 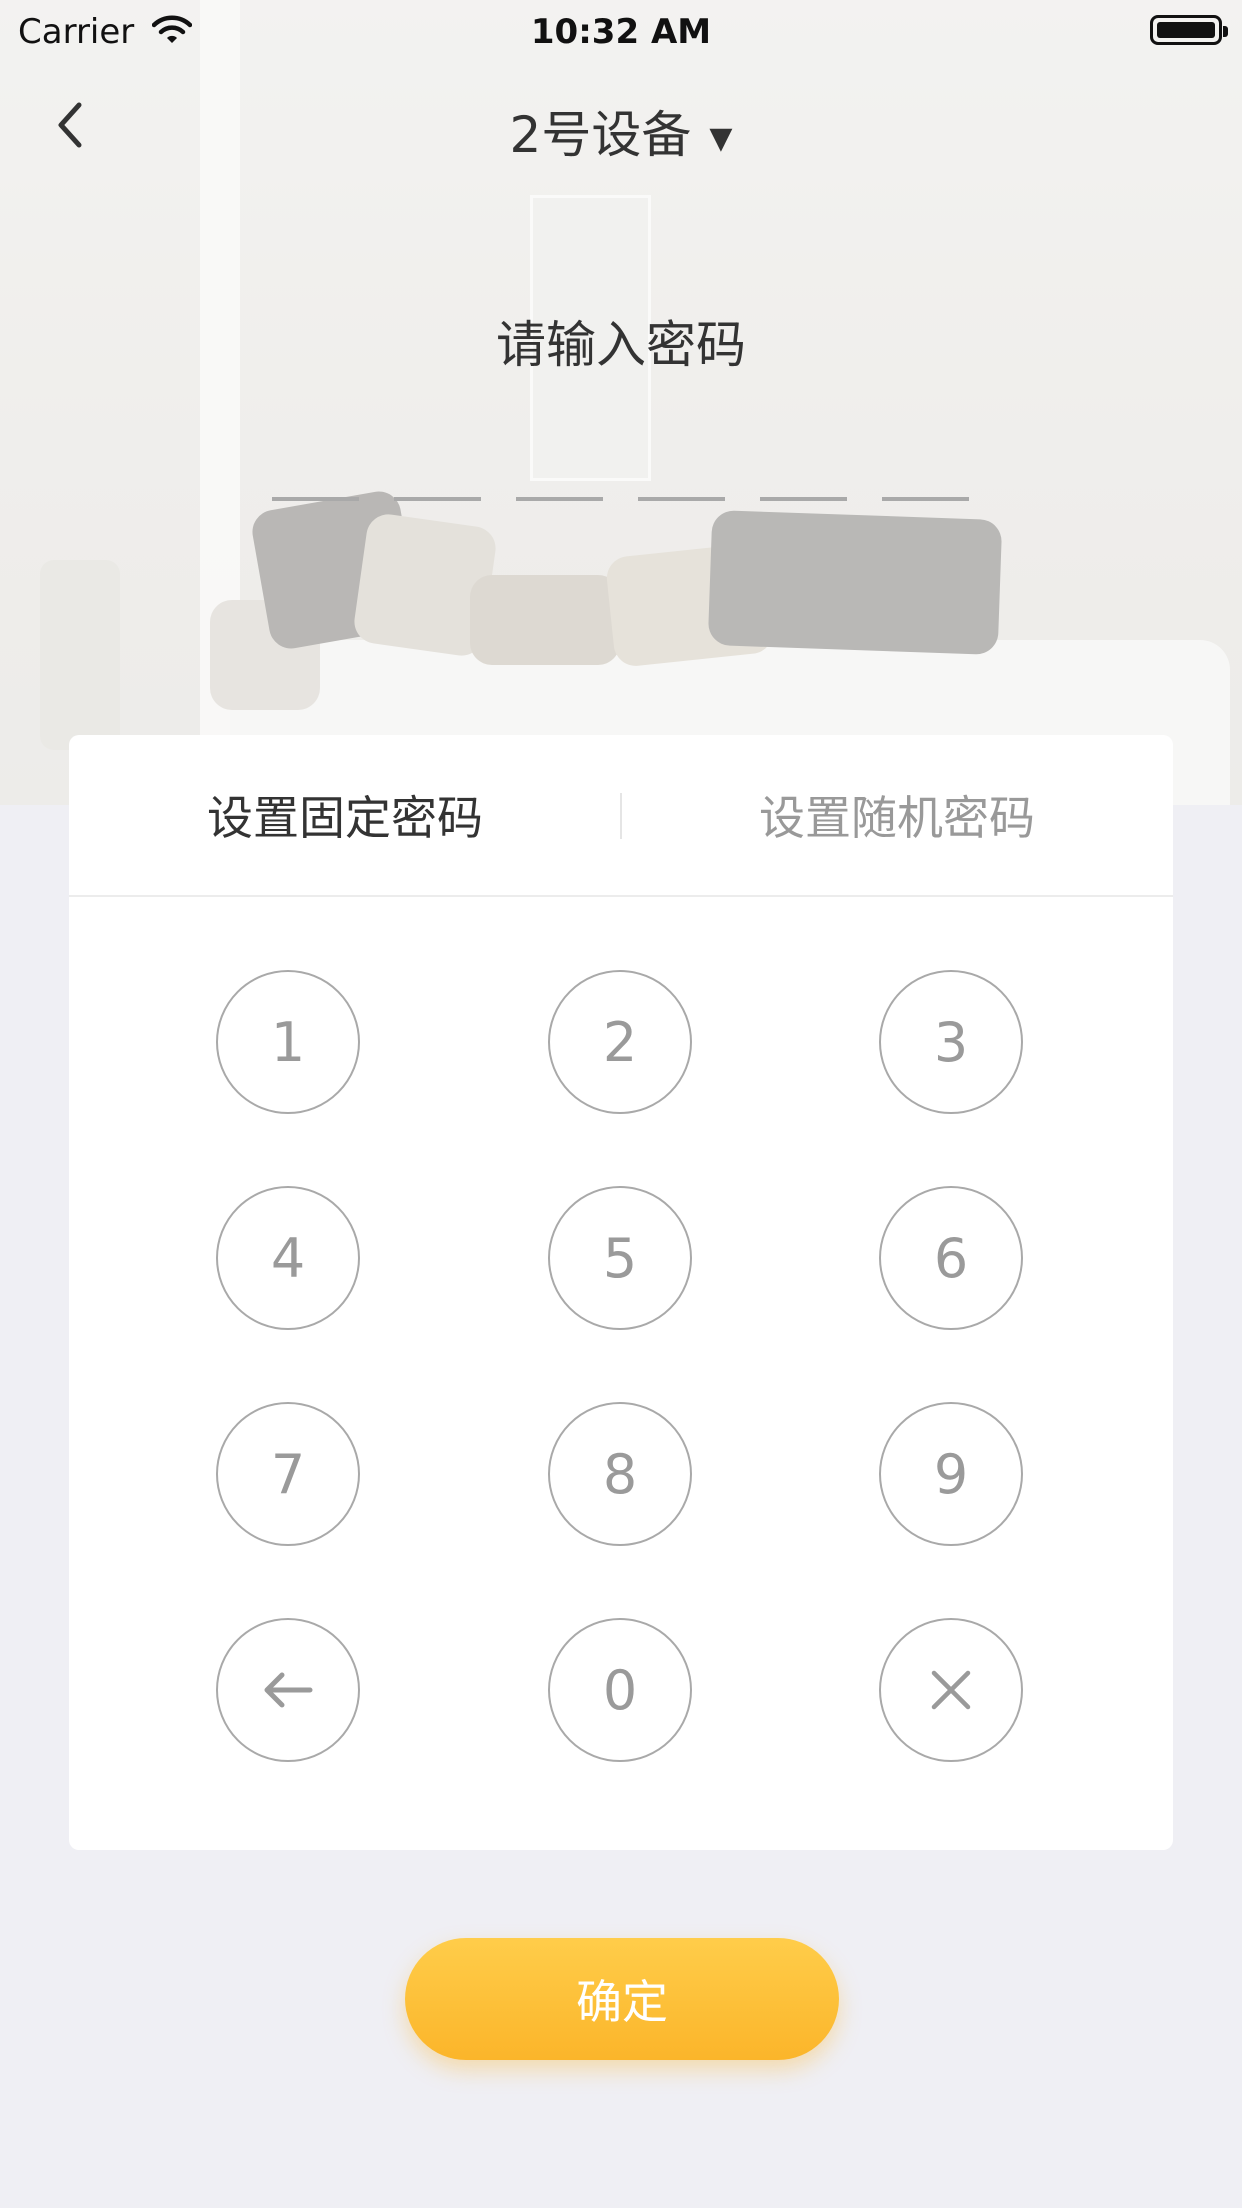 I want to click on confirm-button: 确定, so click(x=622, y=1999).